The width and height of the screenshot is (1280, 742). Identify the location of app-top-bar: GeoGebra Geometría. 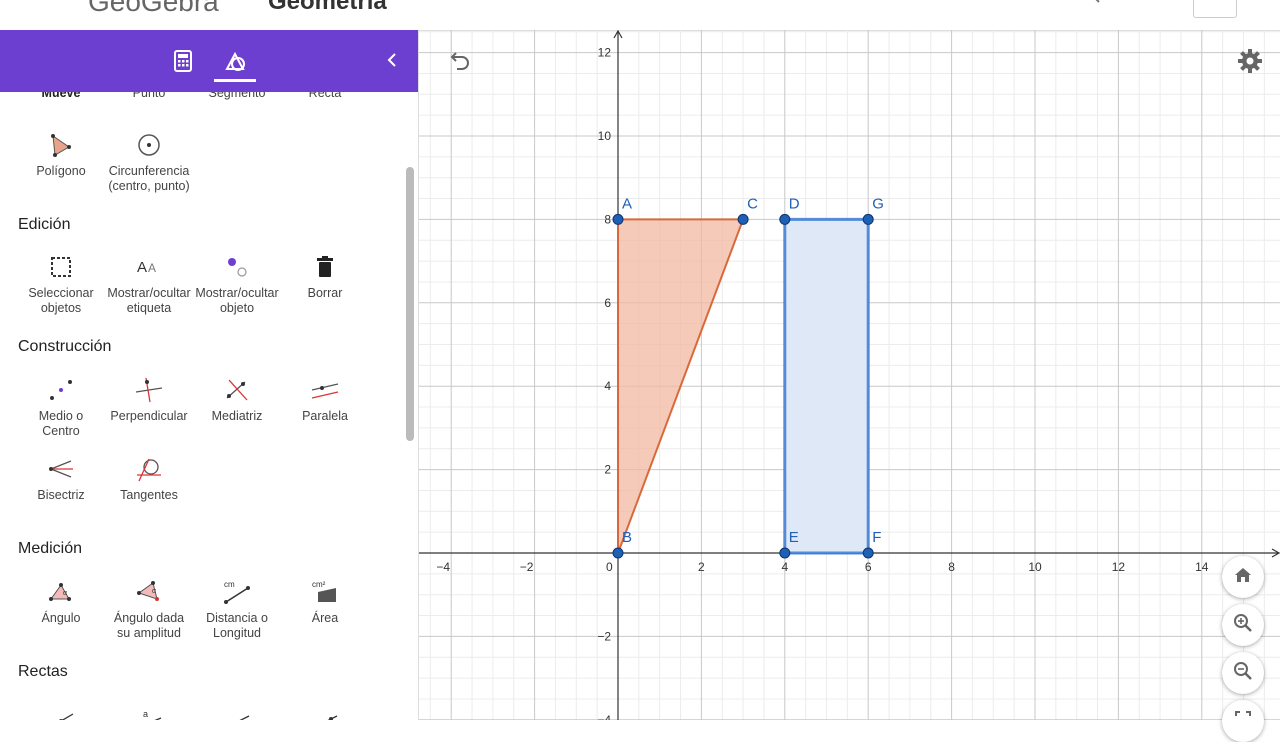
(640, 15).